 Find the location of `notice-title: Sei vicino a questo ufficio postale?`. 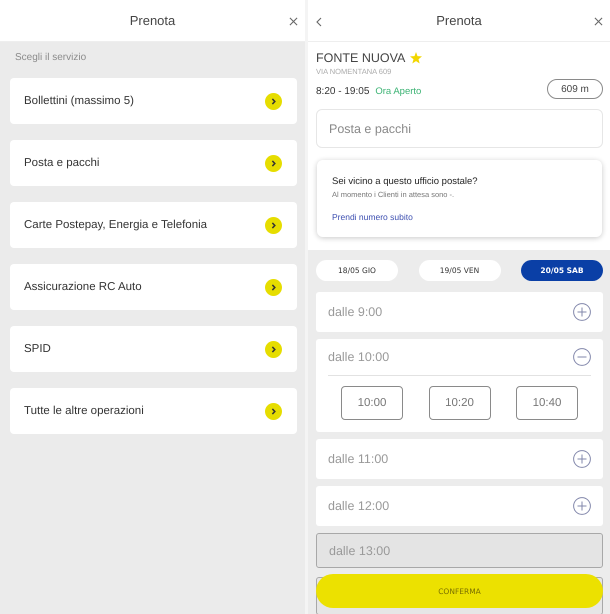

notice-title: Sei vicino a questo ufficio postale? is located at coordinates (405, 181).